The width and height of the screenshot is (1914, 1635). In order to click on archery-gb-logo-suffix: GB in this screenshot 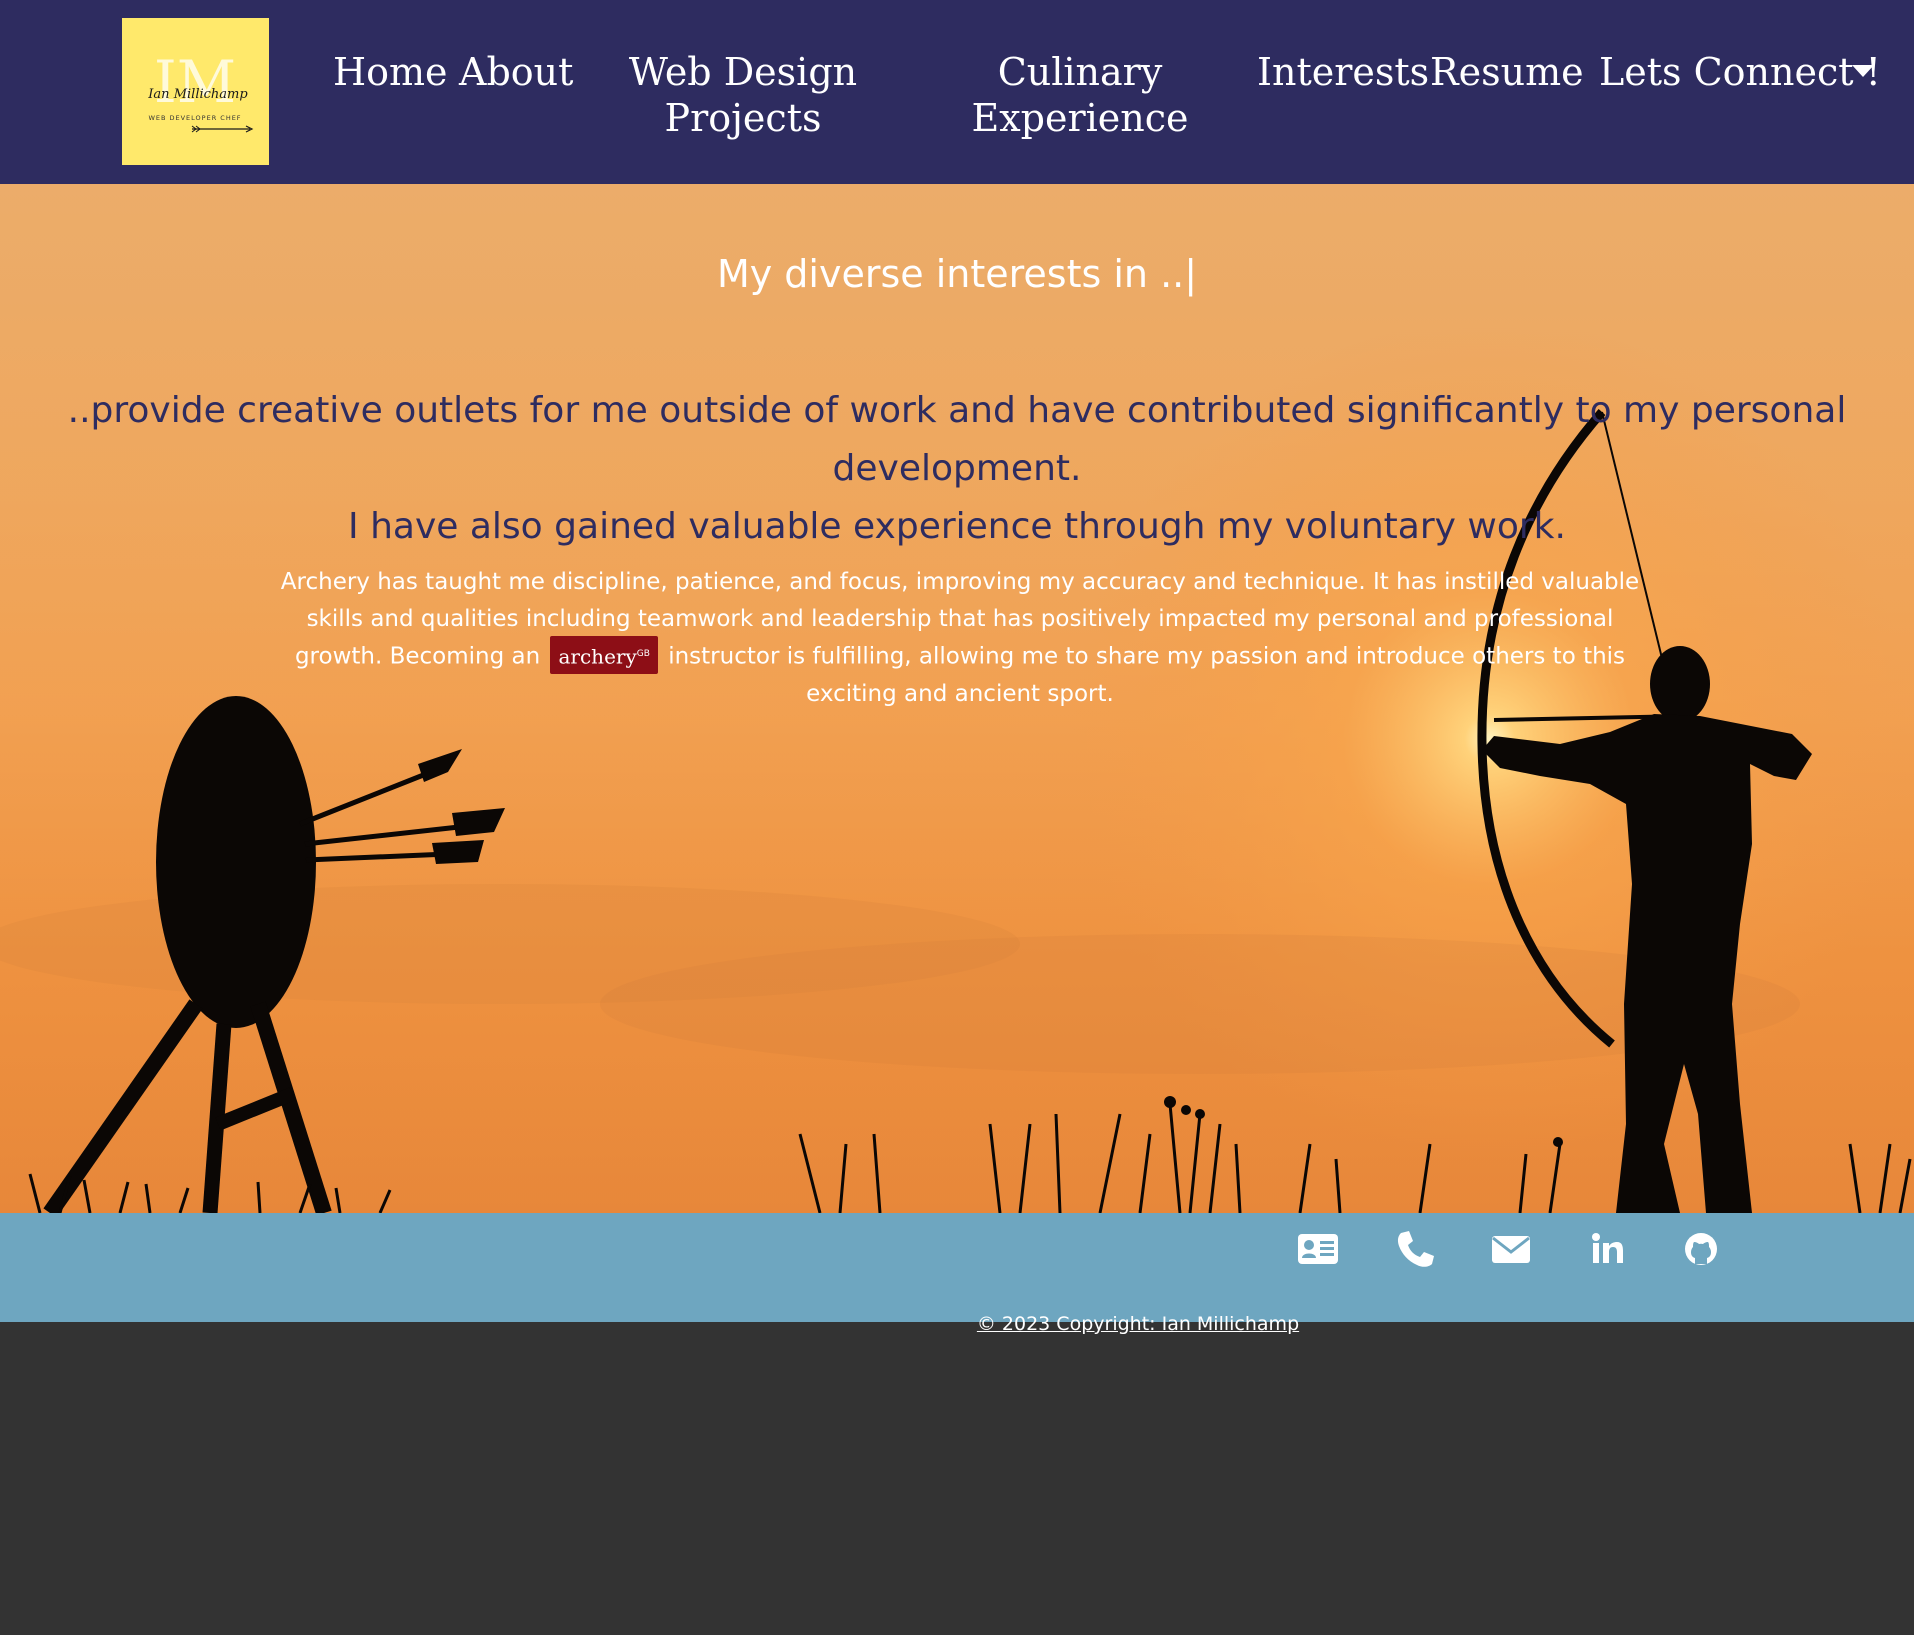, I will do `click(643, 654)`.